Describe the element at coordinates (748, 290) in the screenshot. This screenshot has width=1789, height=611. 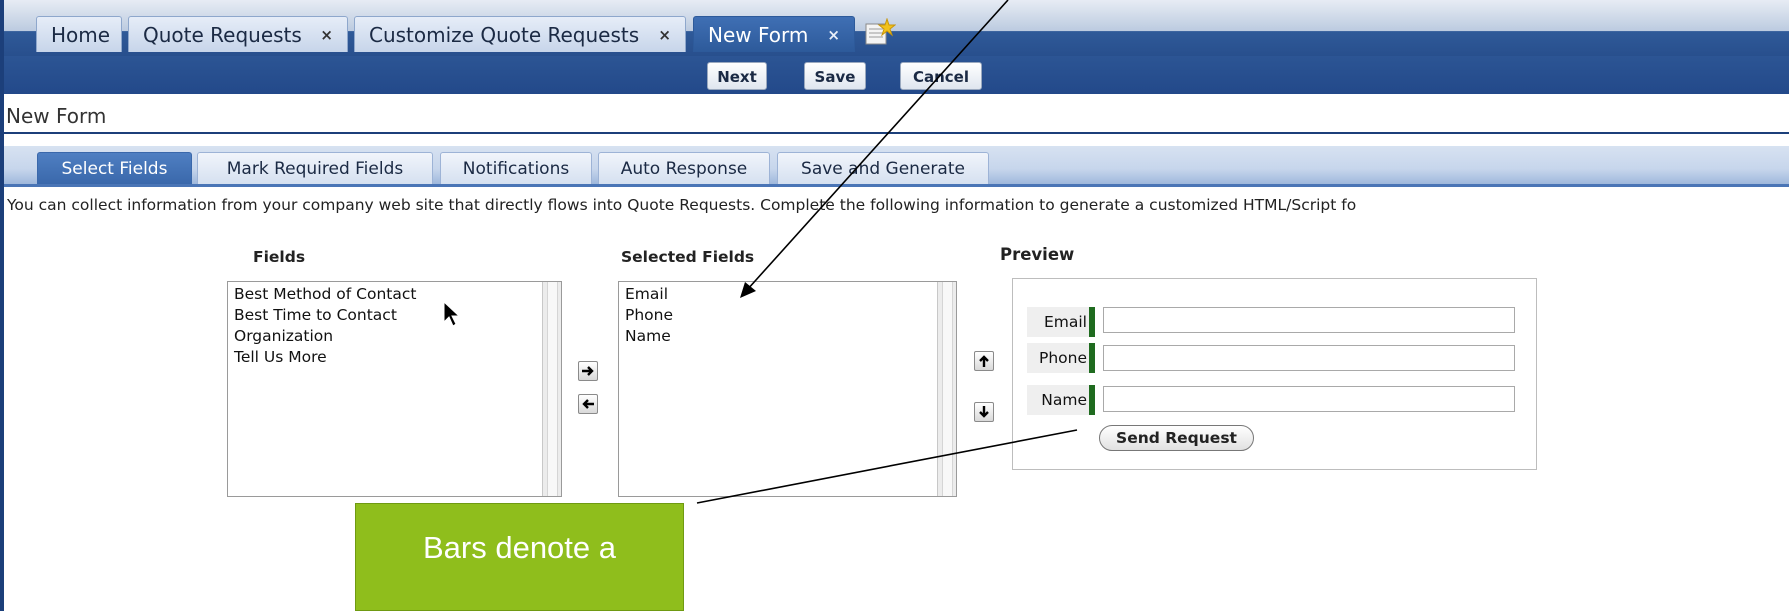
I see `annotation-arrowhead` at that location.